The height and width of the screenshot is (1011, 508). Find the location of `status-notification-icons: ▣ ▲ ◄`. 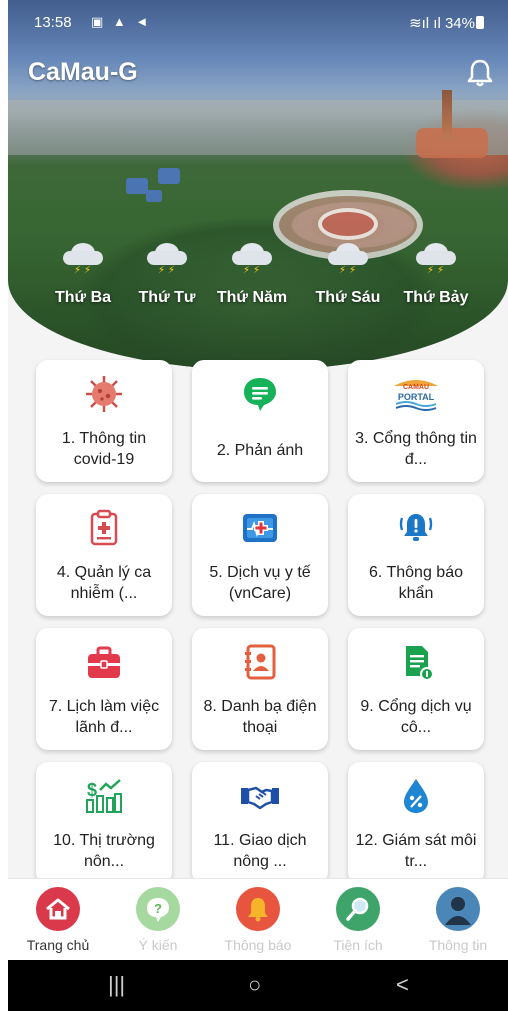

status-notification-icons: ▣ ▲ ◄ is located at coordinates (121, 21).